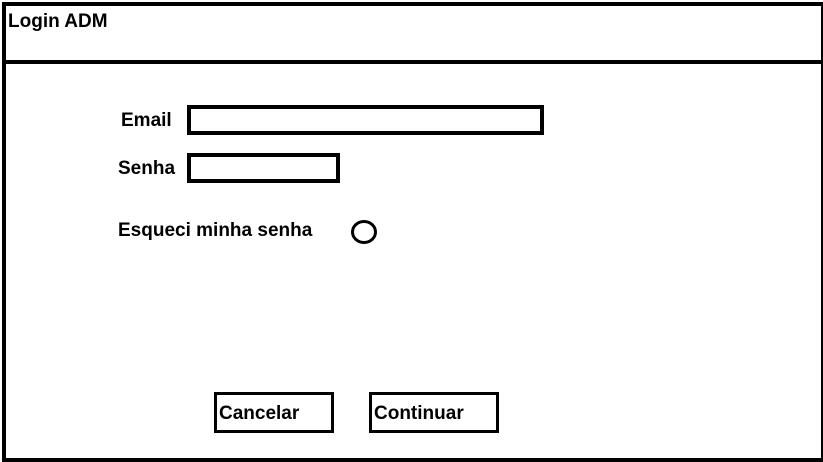 The width and height of the screenshot is (823, 462). What do you see at coordinates (147, 168) in the screenshot?
I see `senha-label: Senha` at bounding box center [147, 168].